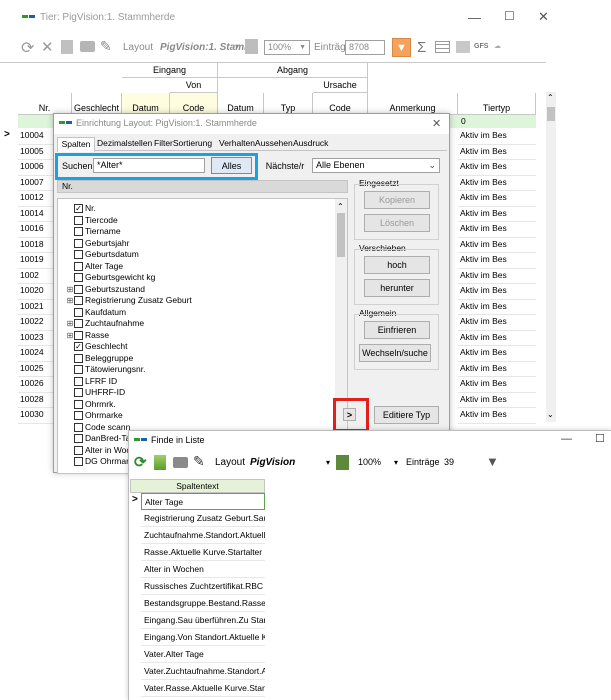 The image size is (611, 700). Describe the element at coordinates (396, 462) in the screenshot. I see `chevron-down-icon: ▾` at that location.